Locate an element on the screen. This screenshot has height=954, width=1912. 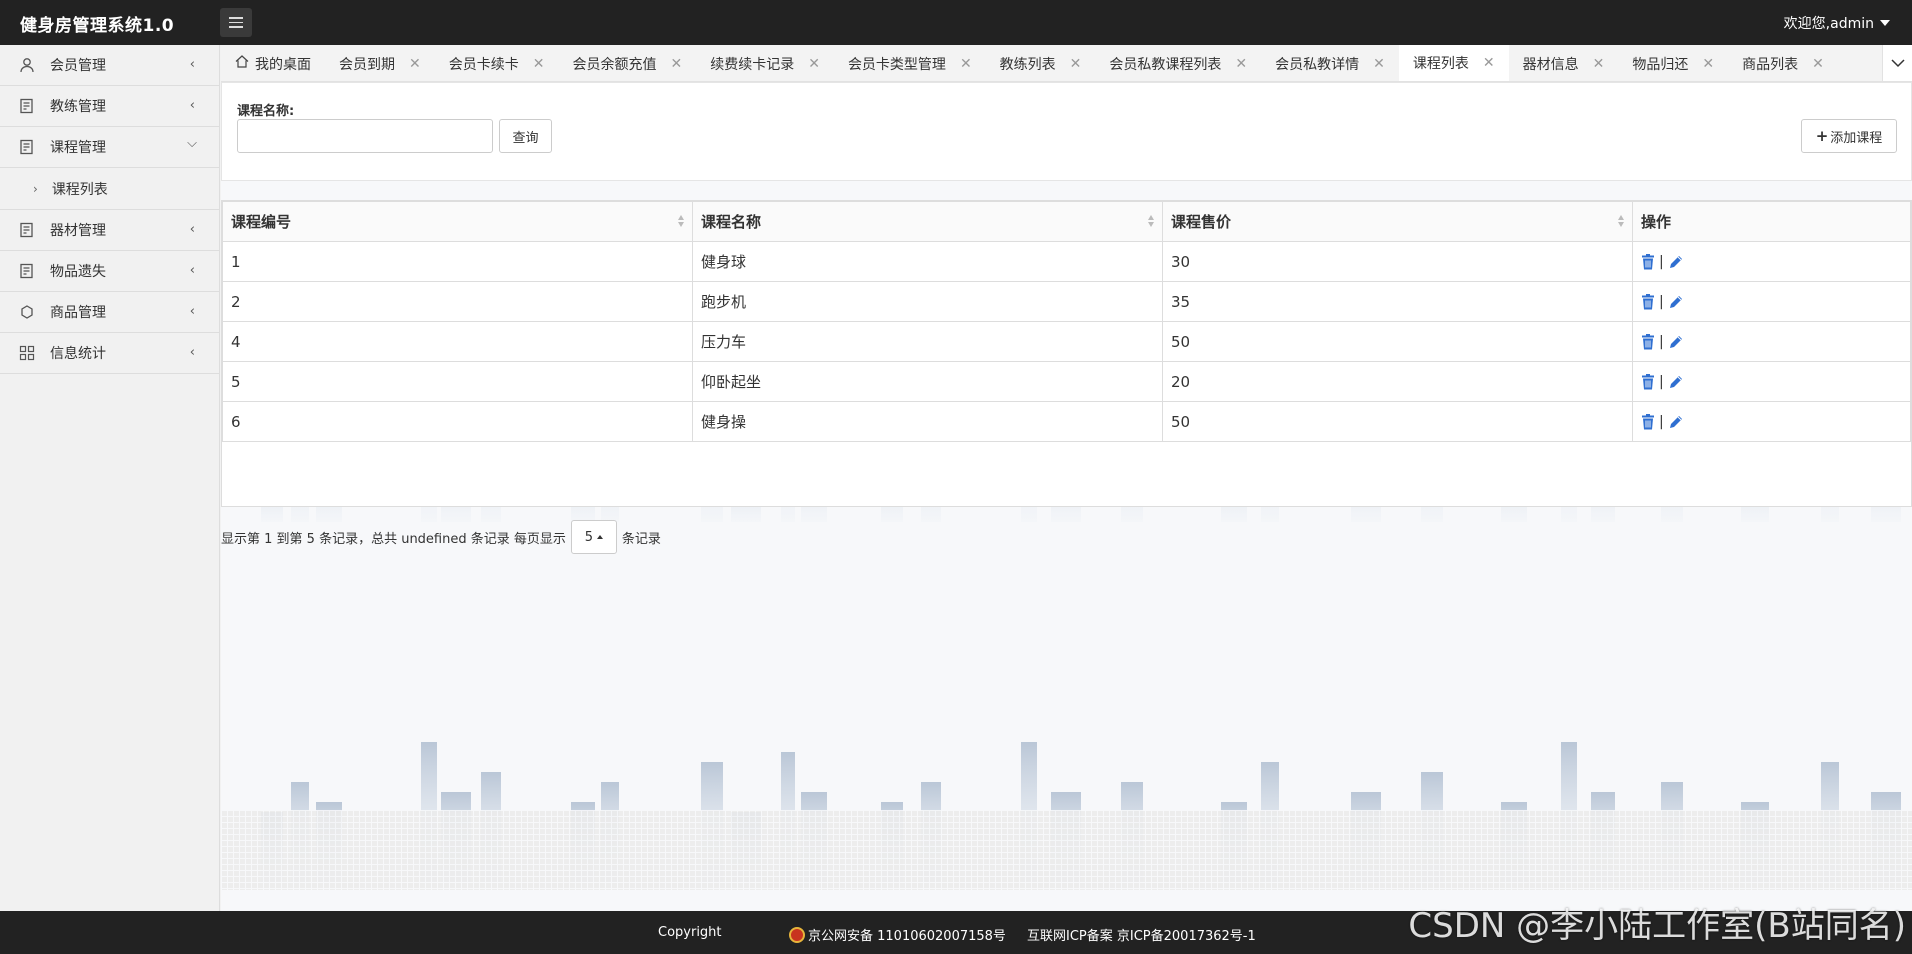
sidebar-item-label: 商品管理 is located at coordinates (78, 313).